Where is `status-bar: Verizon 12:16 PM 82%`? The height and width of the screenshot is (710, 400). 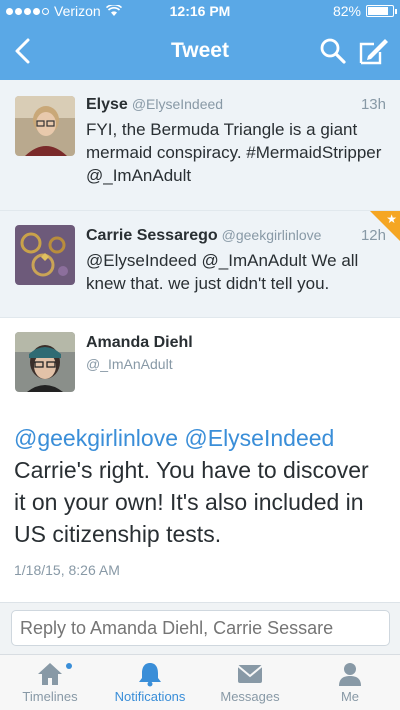 status-bar: Verizon 12:16 PM 82% is located at coordinates (200, 11).